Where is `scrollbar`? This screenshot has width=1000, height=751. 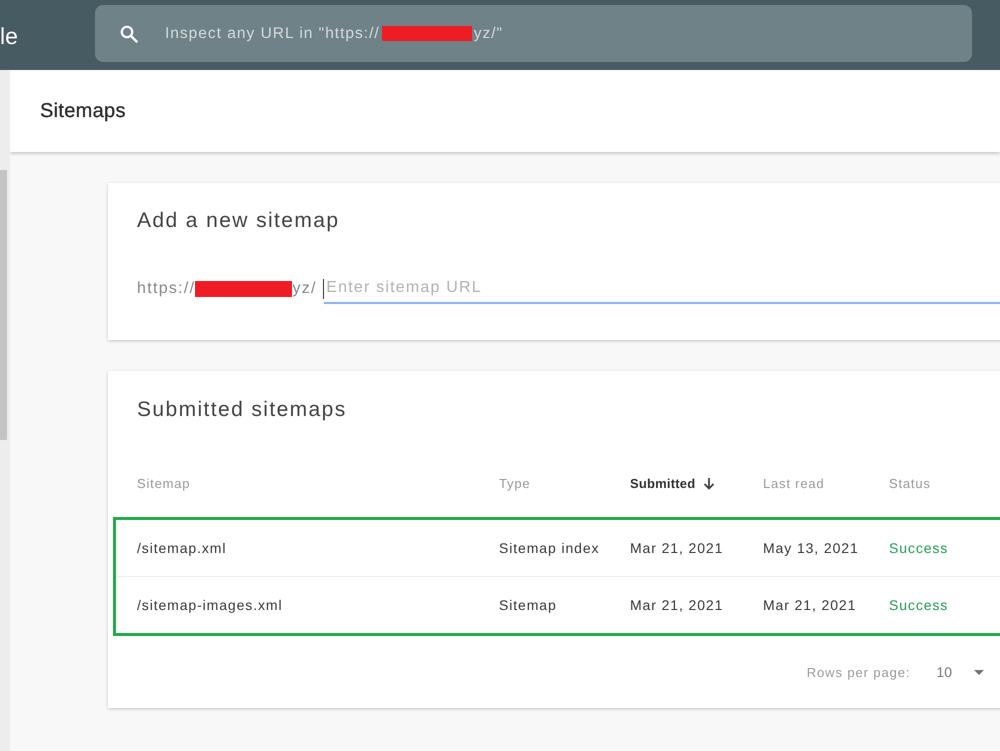 scrollbar is located at coordinates (3, 305).